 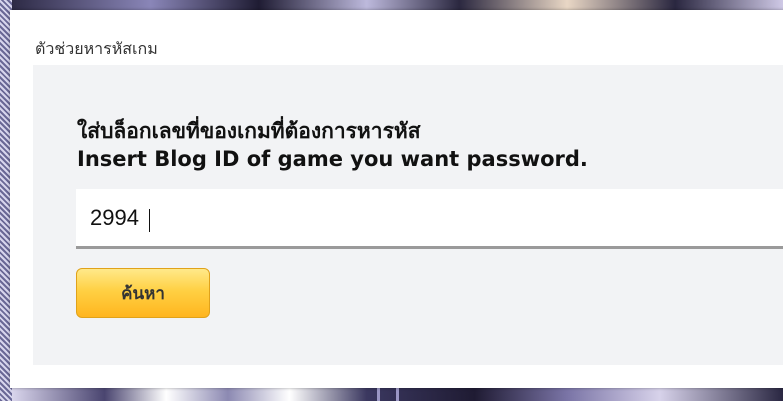 What do you see at coordinates (149, 220) in the screenshot?
I see `text-caret` at bounding box center [149, 220].